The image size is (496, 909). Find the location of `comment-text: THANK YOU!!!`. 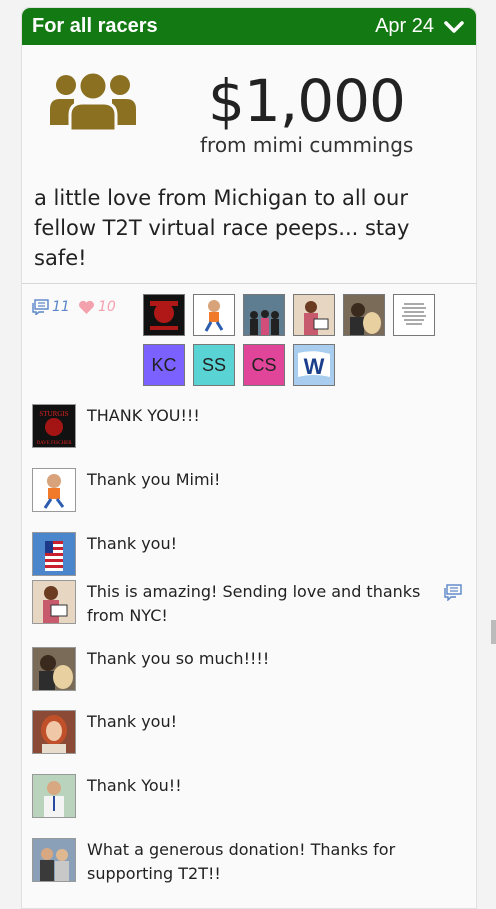

comment-text: THANK YOU!!! is located at coordinates (143, 415).